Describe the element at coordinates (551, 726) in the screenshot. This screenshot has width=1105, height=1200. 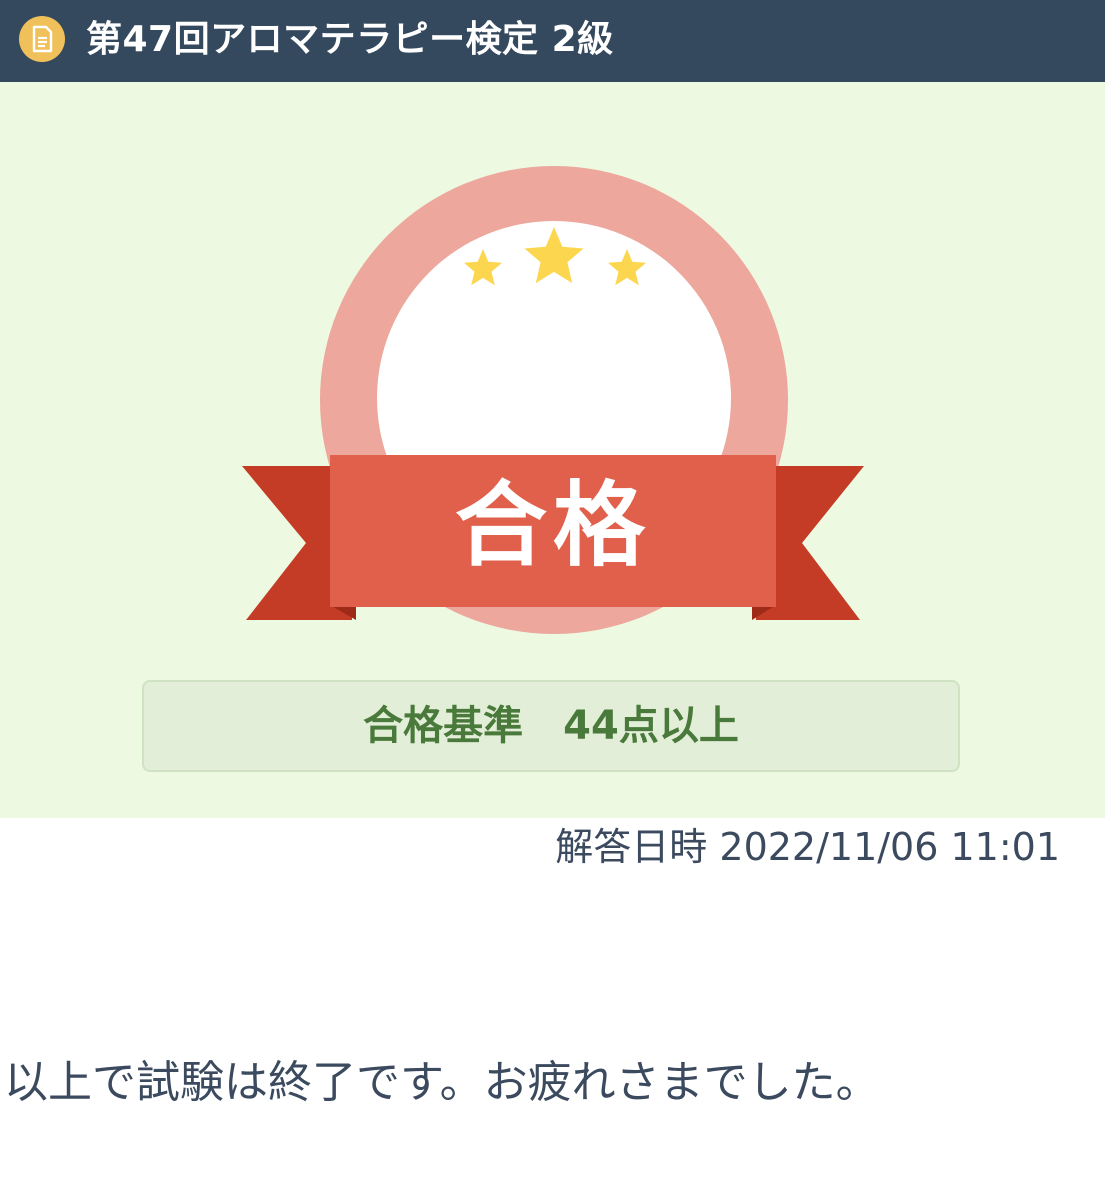
I see `passing-criteria: 合格基準 44点以上` at that location.